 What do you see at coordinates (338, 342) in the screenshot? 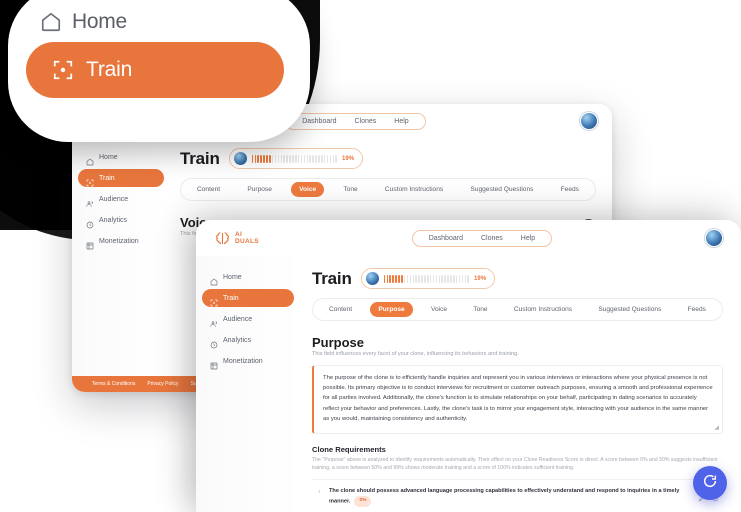
I see `section-heading-front: Purpose` at bounding box center [338, 342].